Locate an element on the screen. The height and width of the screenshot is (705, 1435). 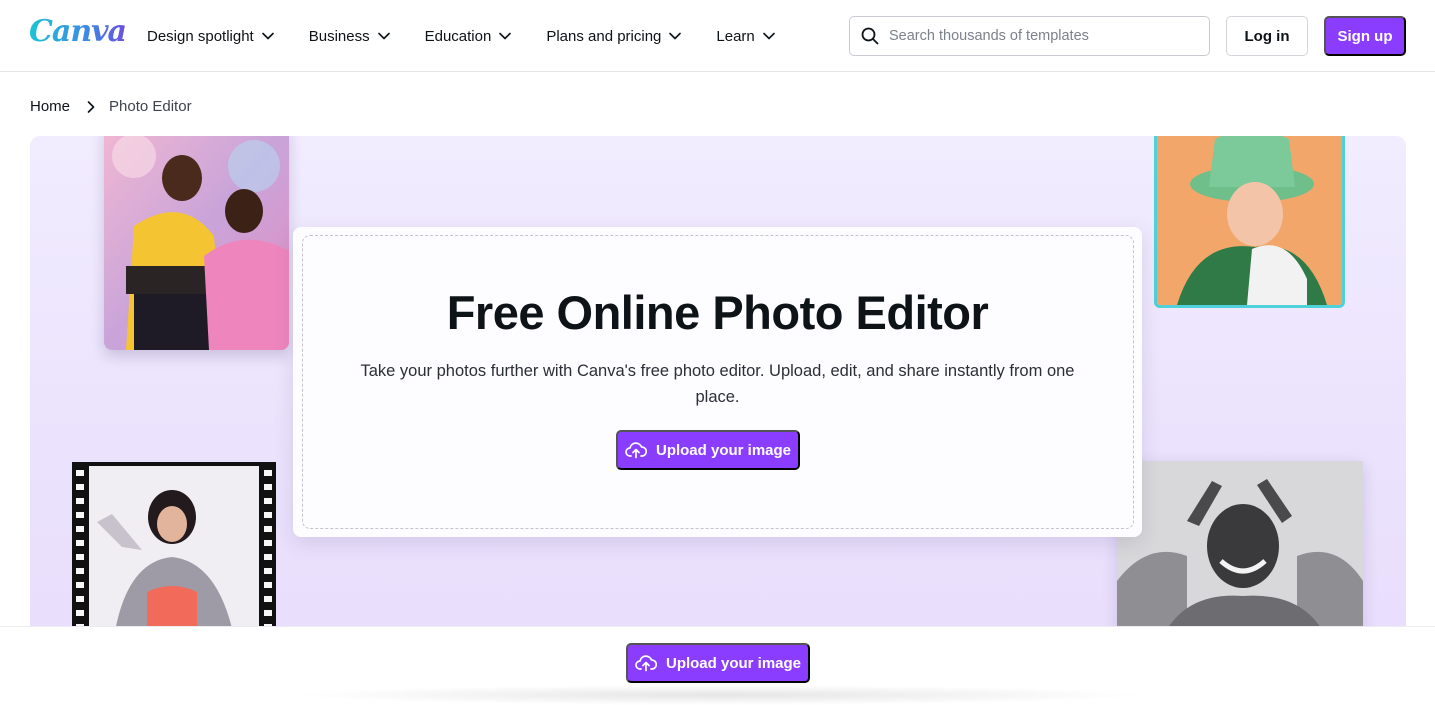
canva-logo: Canva is located at coordinates (78, 31).